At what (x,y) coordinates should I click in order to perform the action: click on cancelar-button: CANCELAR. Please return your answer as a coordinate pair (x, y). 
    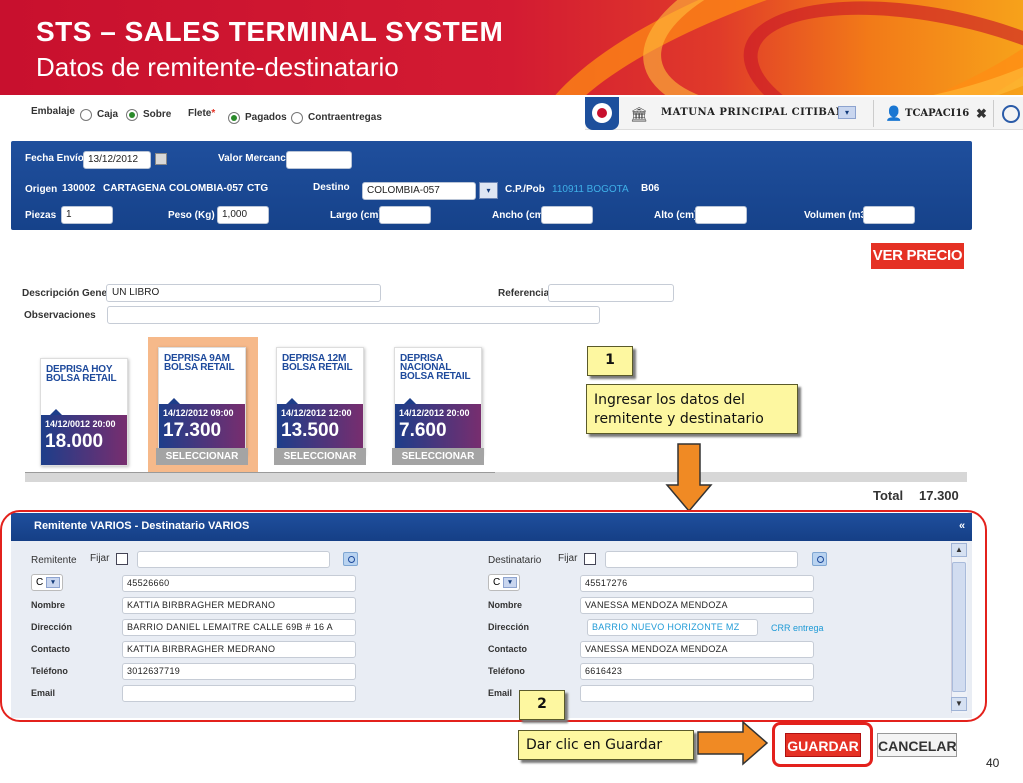
    Looking at the image, I should click on (917, 745).